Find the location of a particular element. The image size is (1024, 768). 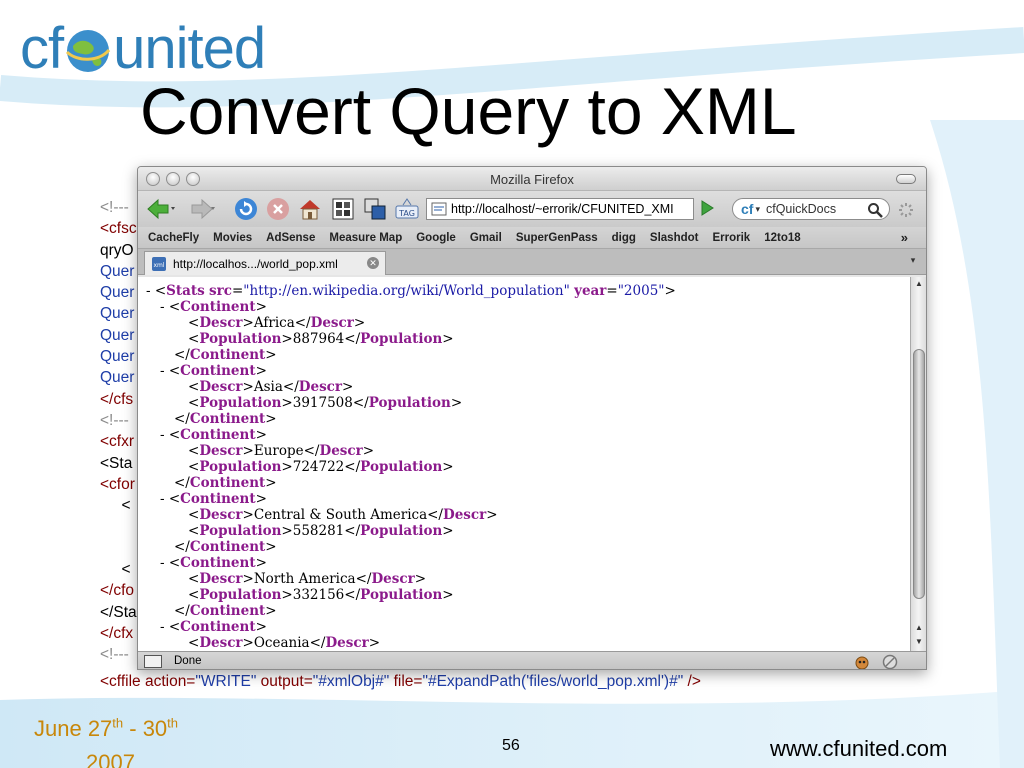

code-token: output= is located at coordinates (284, 681).